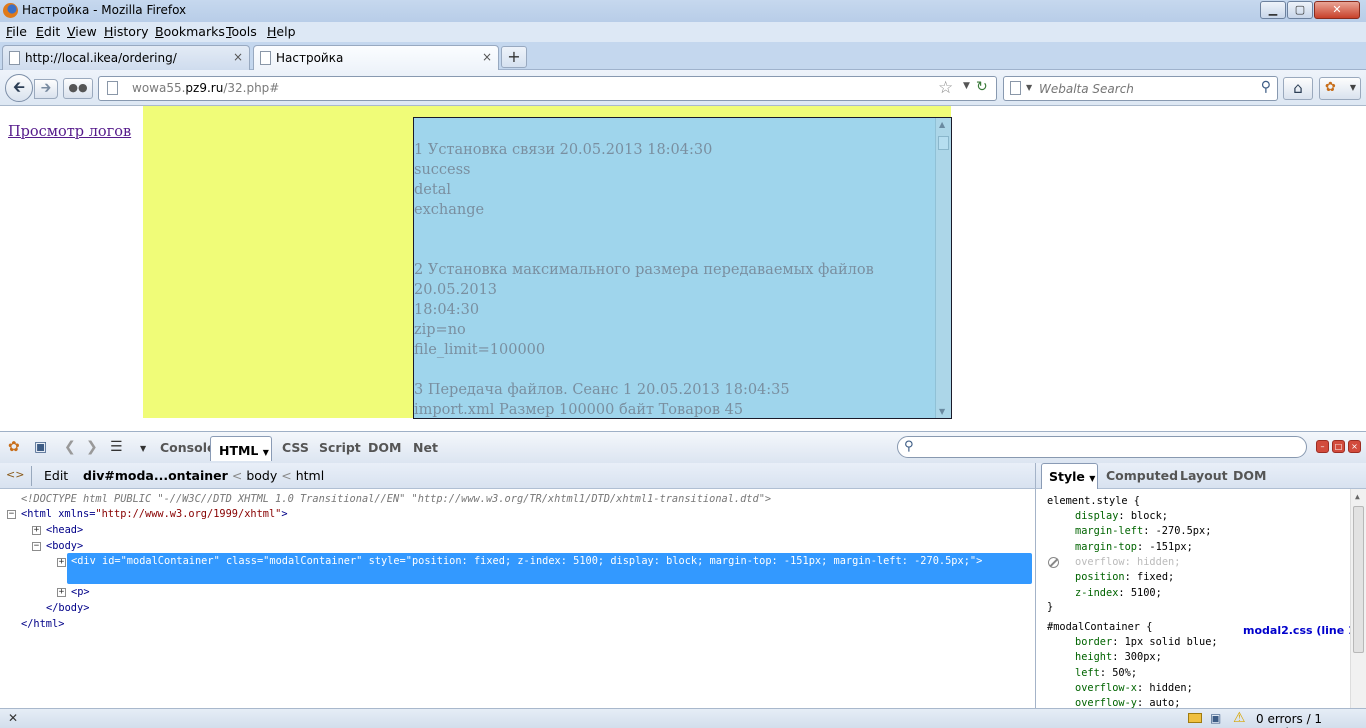  Describe the element at coordinates (1354, 446) in the screenshot. I see `firebug-close-icon: ×` at that location.